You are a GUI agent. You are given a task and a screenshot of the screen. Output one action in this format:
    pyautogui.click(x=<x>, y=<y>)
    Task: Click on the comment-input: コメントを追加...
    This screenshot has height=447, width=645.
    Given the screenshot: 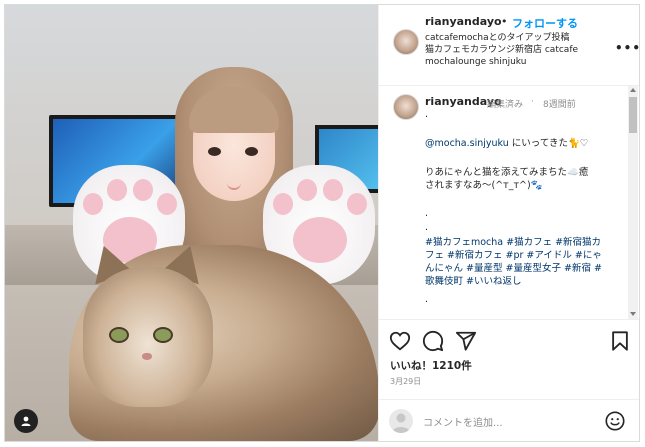 What is the action you would take?
    pyautogui.click(x=463, y=421)
    